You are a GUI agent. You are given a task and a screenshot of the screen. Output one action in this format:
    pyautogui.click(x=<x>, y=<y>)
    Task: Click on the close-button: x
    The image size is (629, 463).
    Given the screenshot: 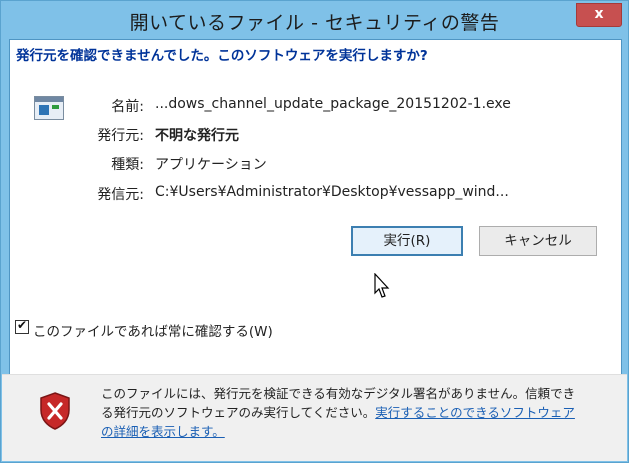 What is the action you would take?
    pyautogui.click(x=599, y=15)
    